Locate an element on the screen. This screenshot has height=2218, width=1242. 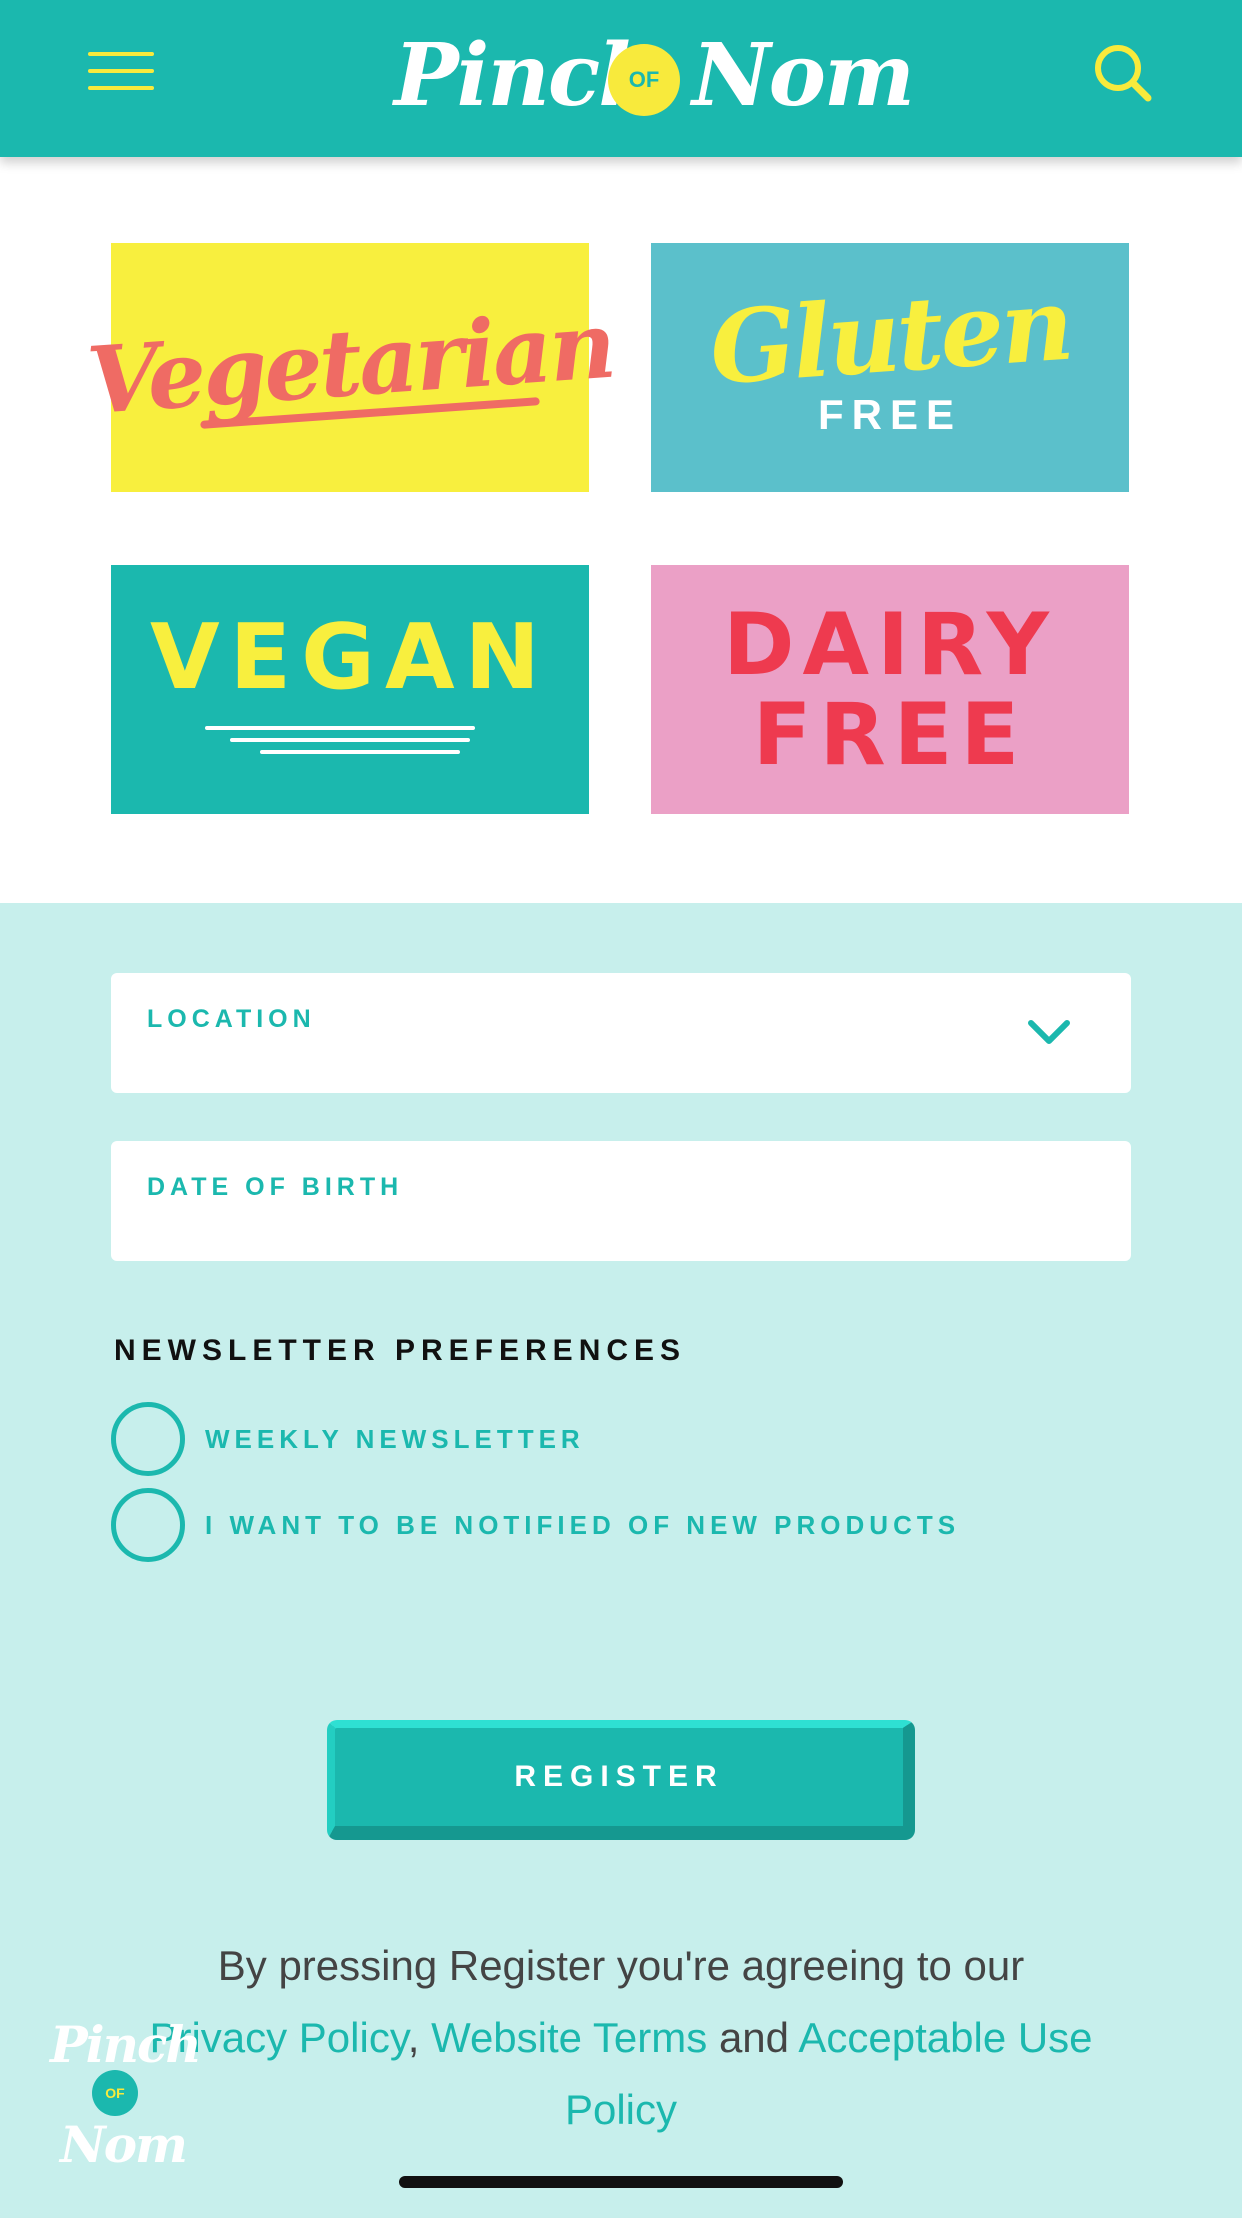
dairy-free-title-line2: FREE is located at coordinates (890, 734).